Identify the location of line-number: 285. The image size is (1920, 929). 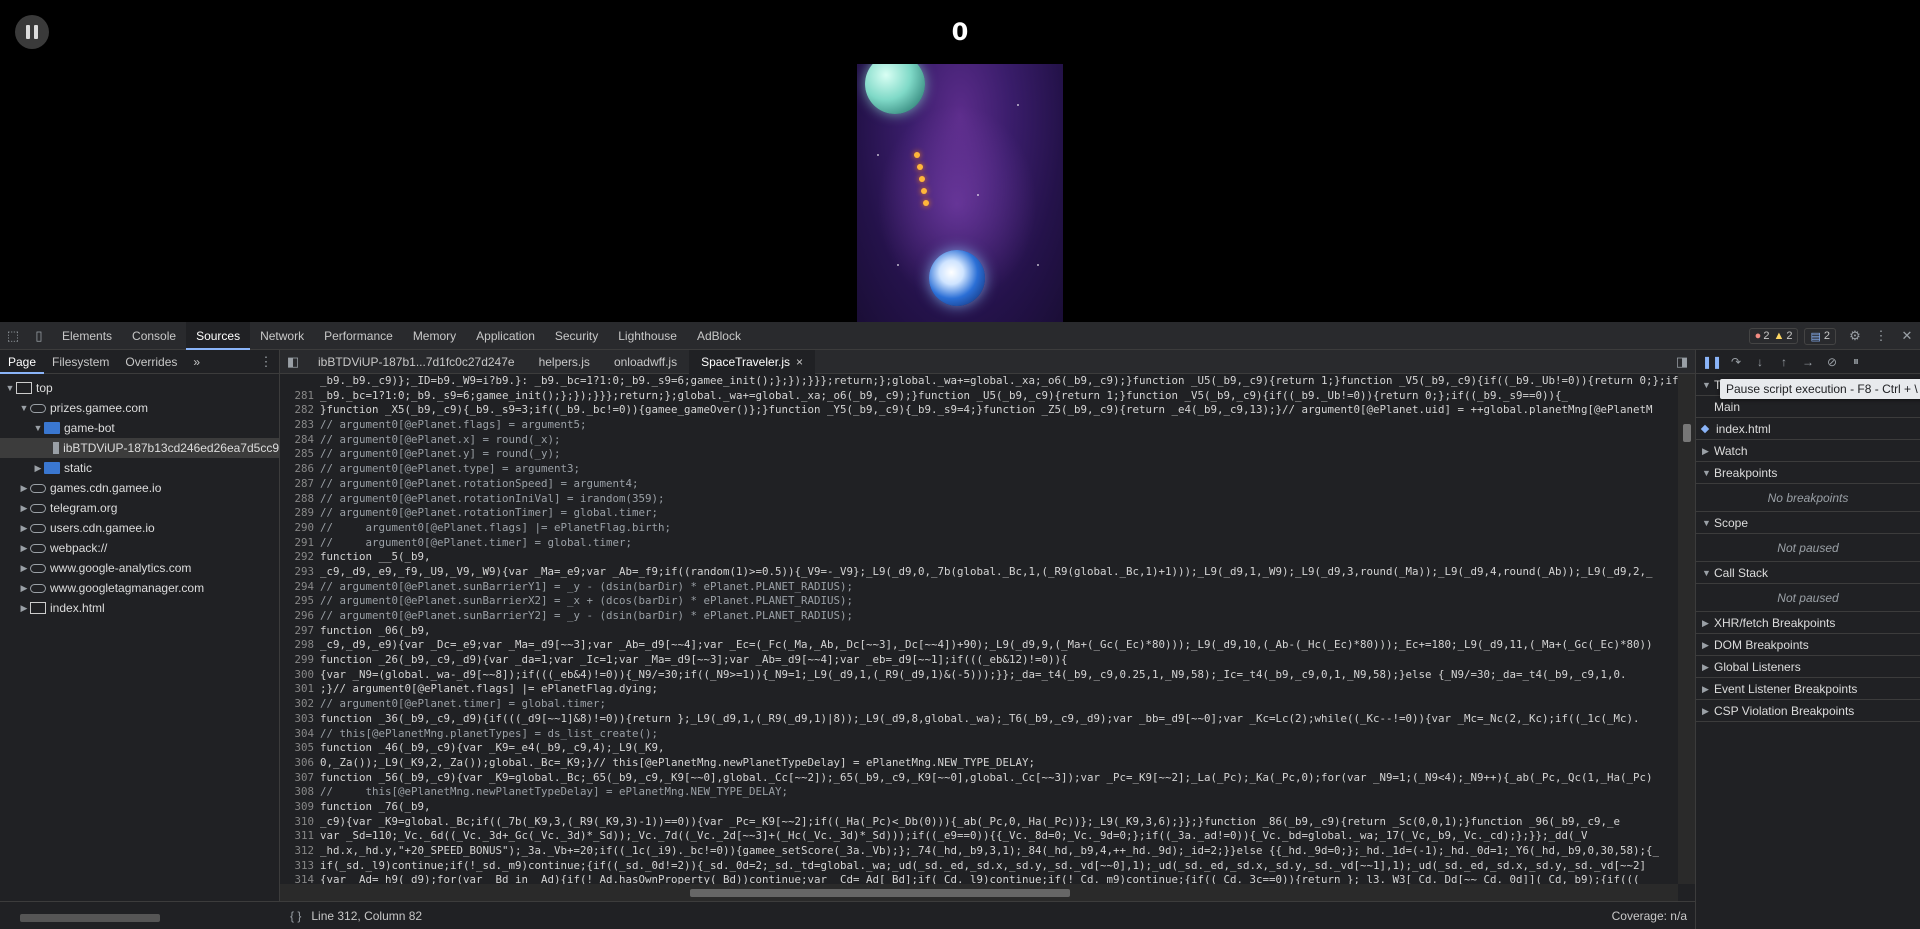
(300, 454).